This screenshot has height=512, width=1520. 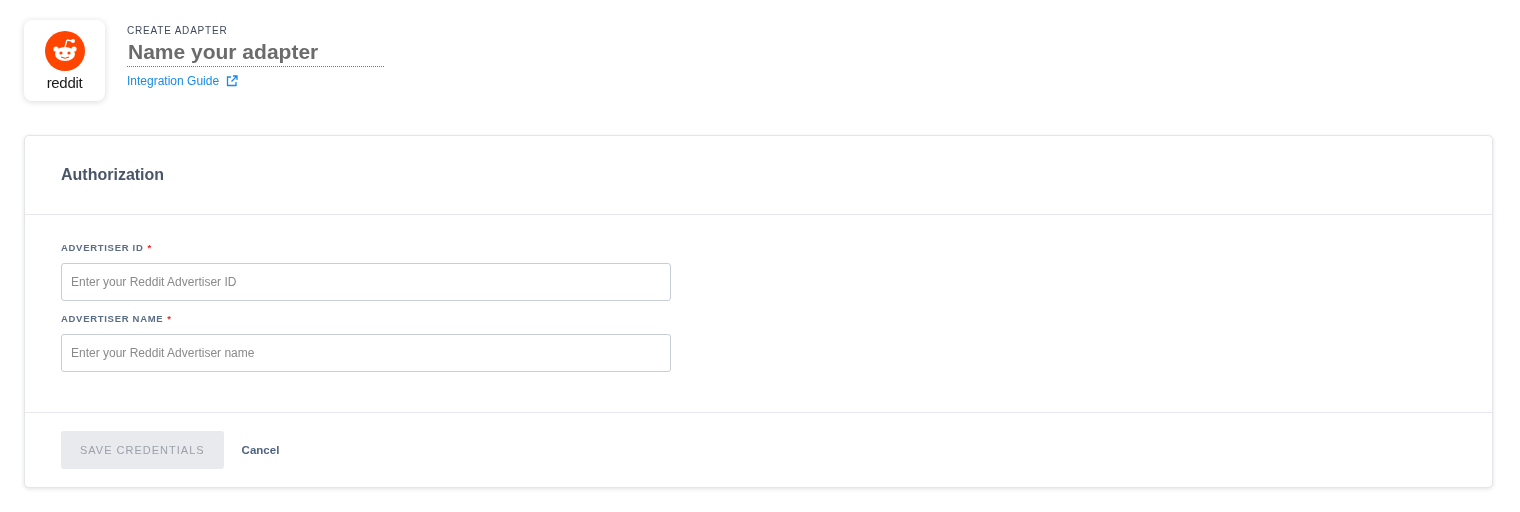 I want to click on external-link-icon, so click(x=232, y=81).